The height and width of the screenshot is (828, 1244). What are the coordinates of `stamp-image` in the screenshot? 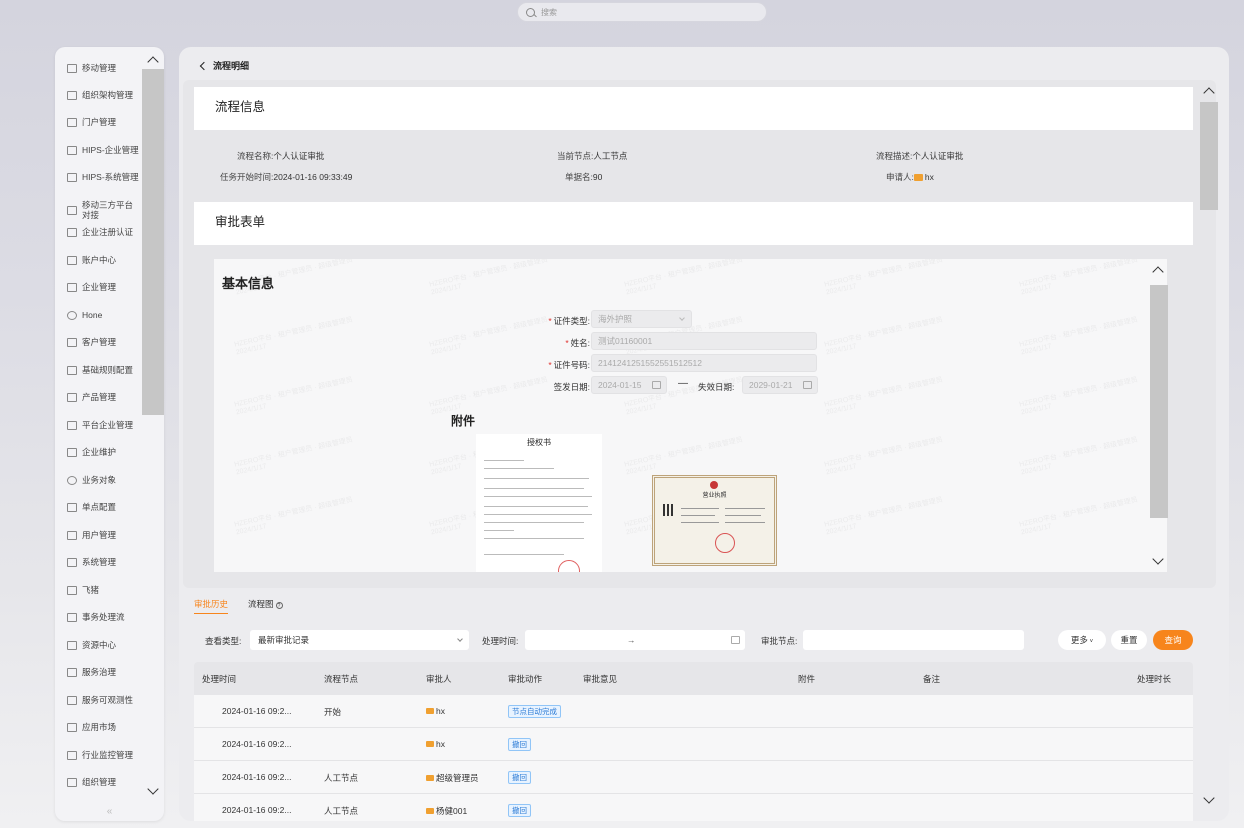 It's located at (569, 566).